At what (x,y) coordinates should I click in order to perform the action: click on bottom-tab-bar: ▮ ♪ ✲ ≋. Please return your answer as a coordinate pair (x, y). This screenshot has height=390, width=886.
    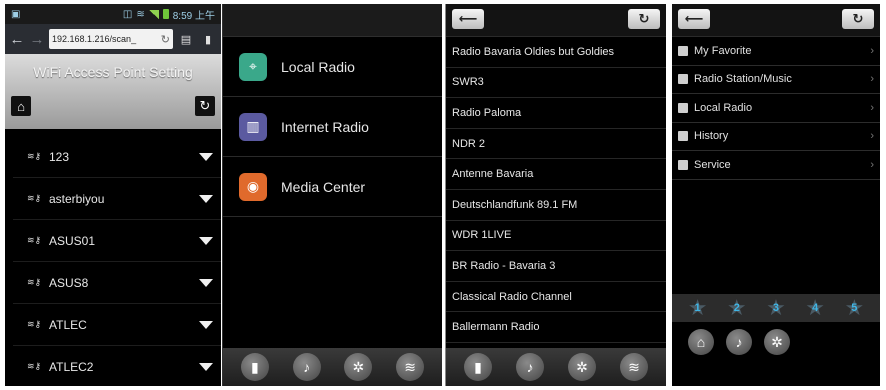
    Looking at the image, I should click on (332, 367).